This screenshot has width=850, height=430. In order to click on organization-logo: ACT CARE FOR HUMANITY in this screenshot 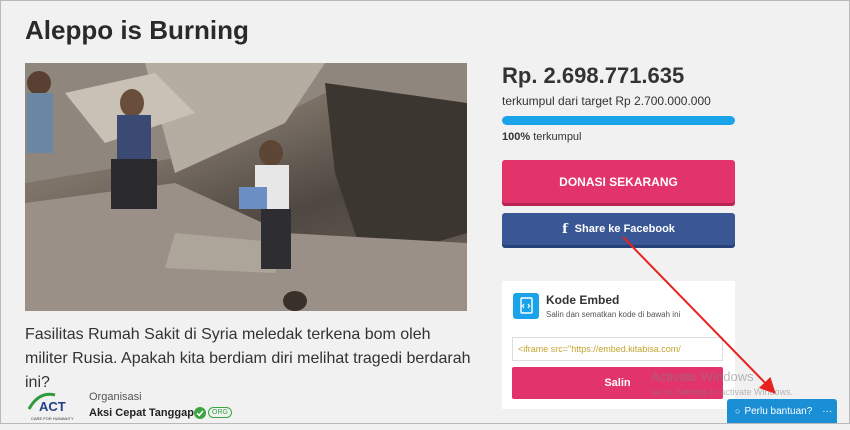, I will do `click(50, 406)`.